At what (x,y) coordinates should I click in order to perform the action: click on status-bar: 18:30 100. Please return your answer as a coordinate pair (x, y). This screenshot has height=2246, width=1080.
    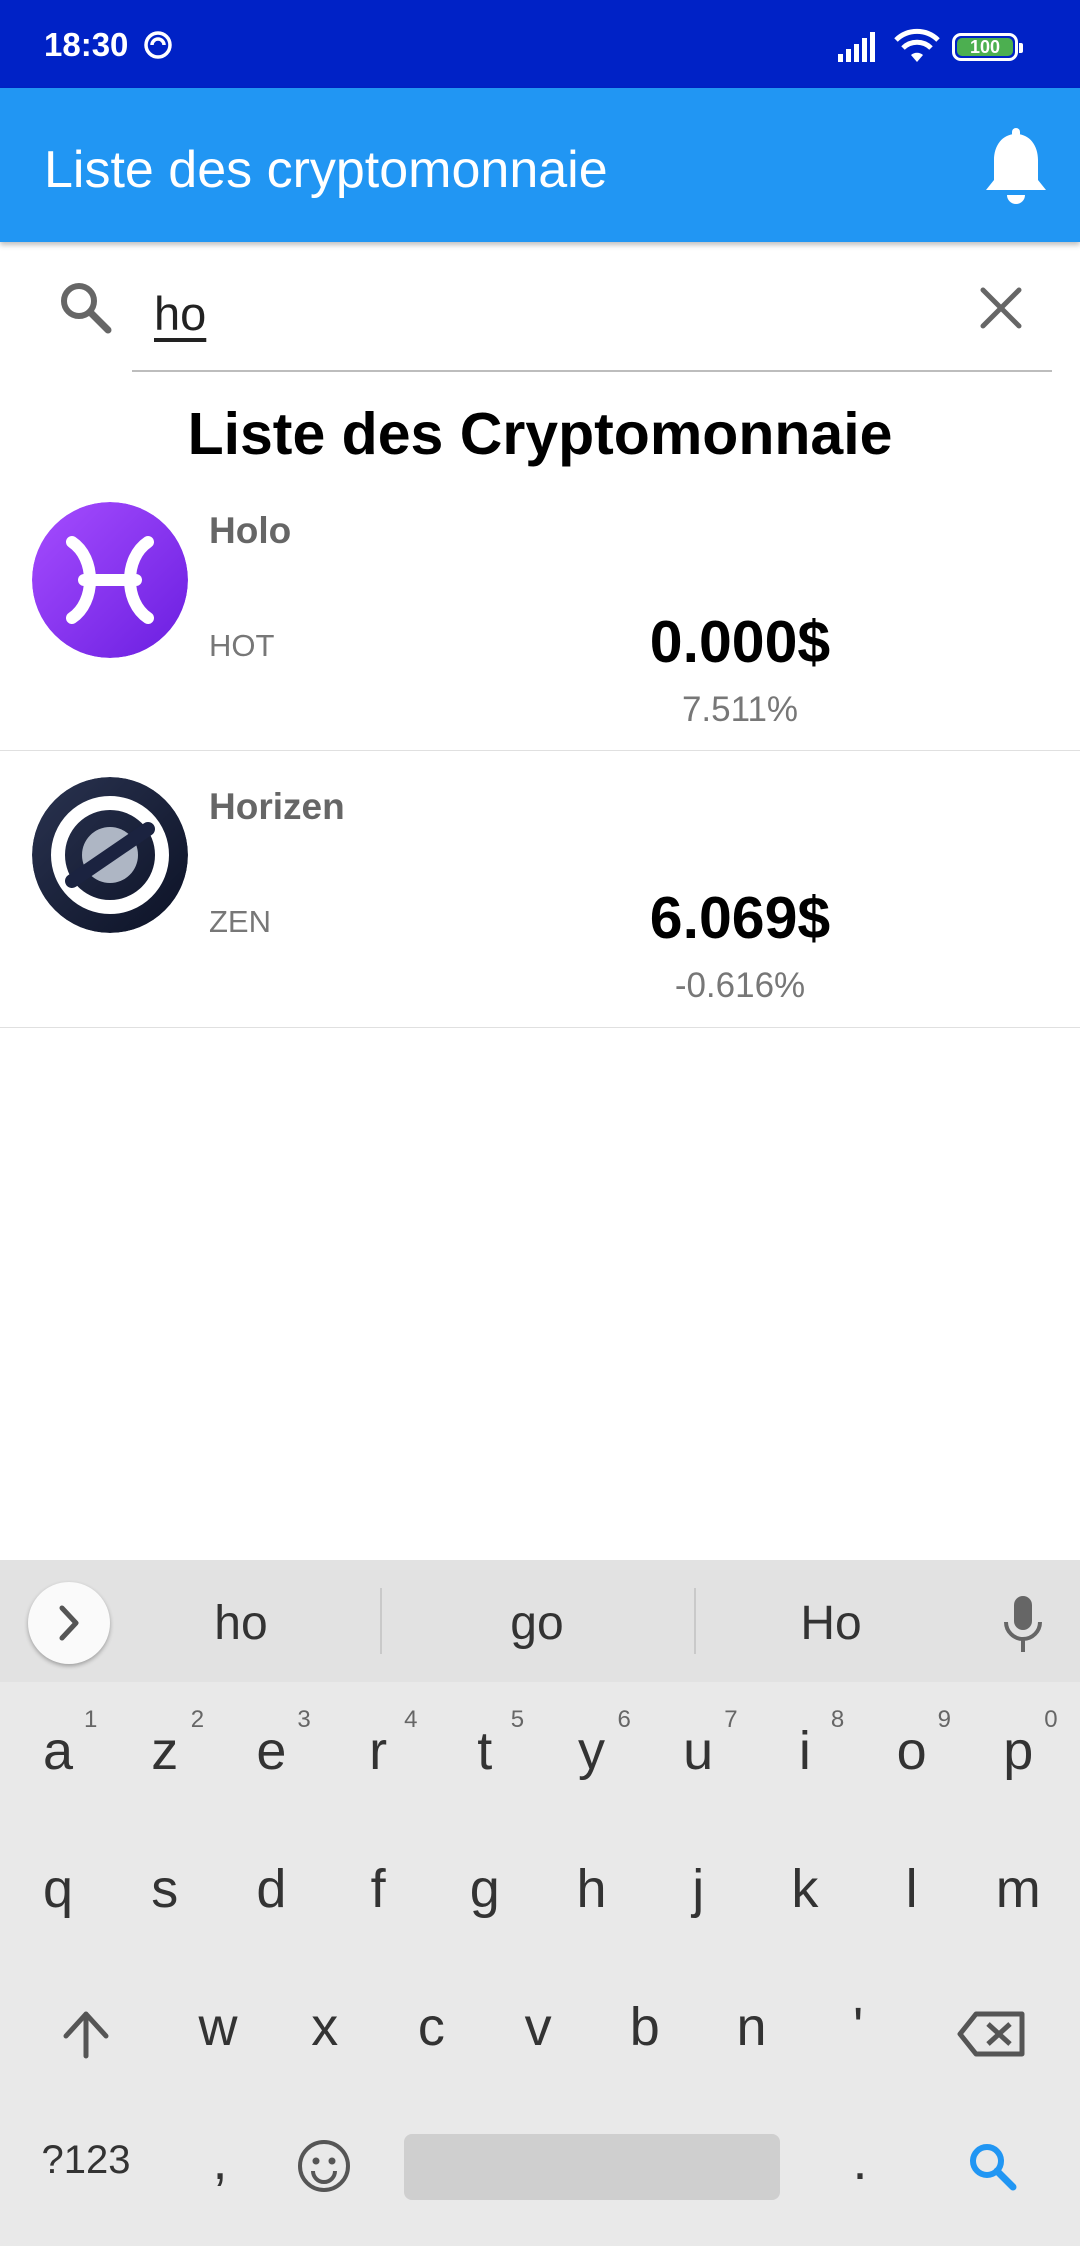
    Looking at the image, I should click on (540, 44).